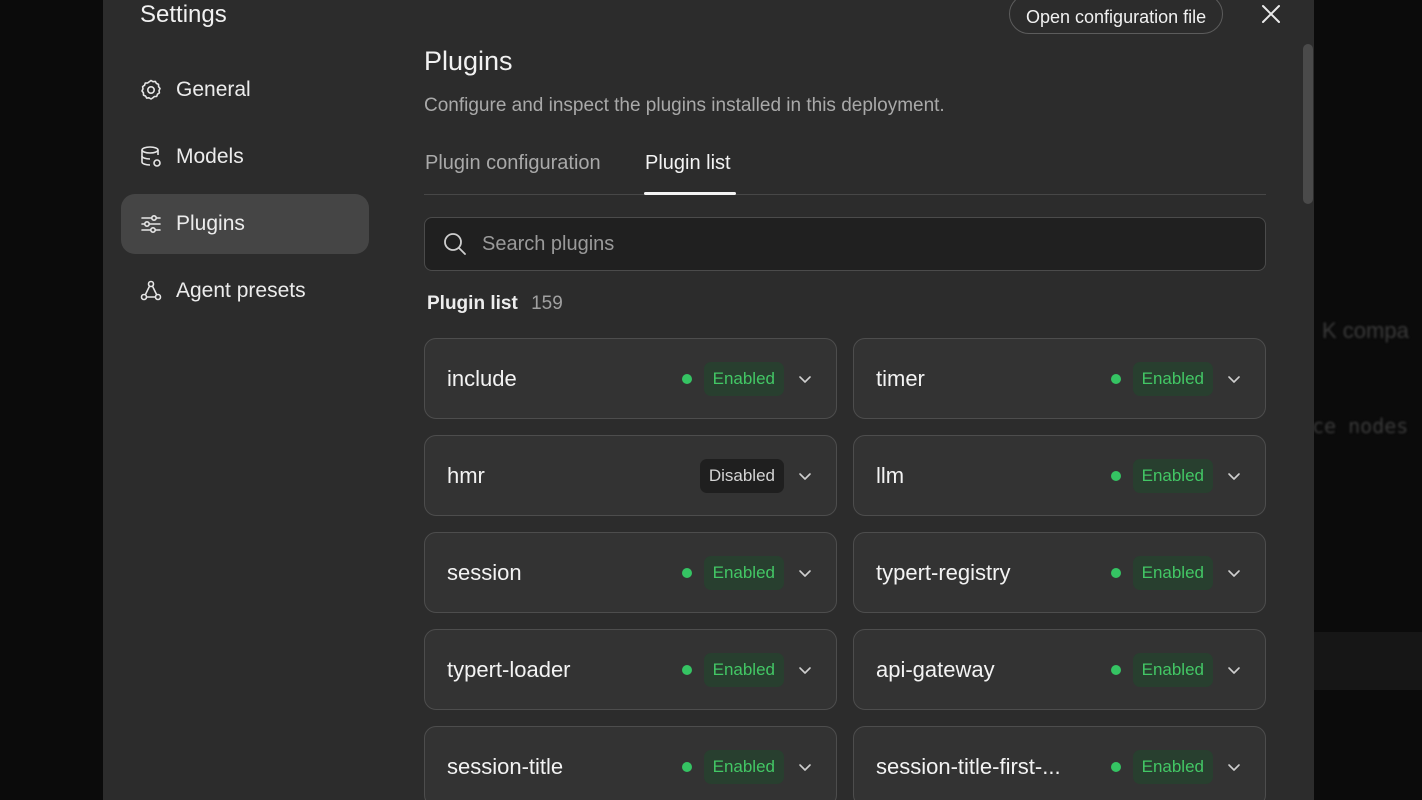  I want to click on plugin-card: timer Enabled, so click(1059, 378).